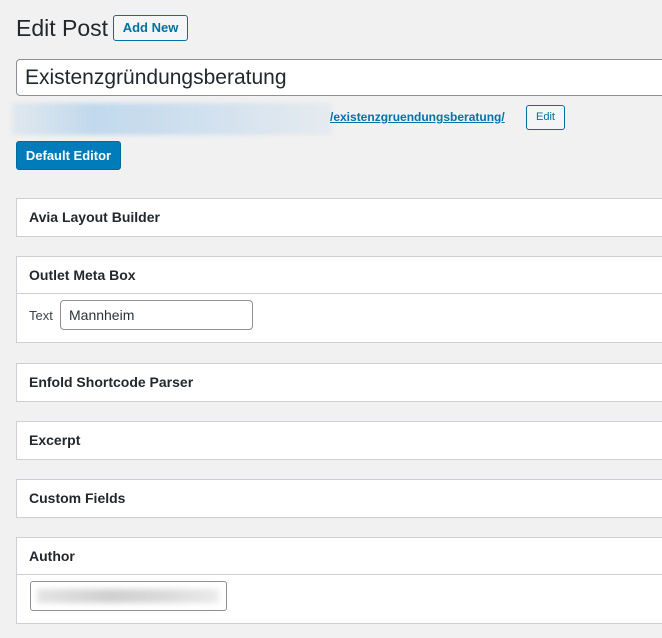 The height and width of the screenshot is (638, 662). I want to click on custom-fields-header: Custom Fields, so click(339, 498).